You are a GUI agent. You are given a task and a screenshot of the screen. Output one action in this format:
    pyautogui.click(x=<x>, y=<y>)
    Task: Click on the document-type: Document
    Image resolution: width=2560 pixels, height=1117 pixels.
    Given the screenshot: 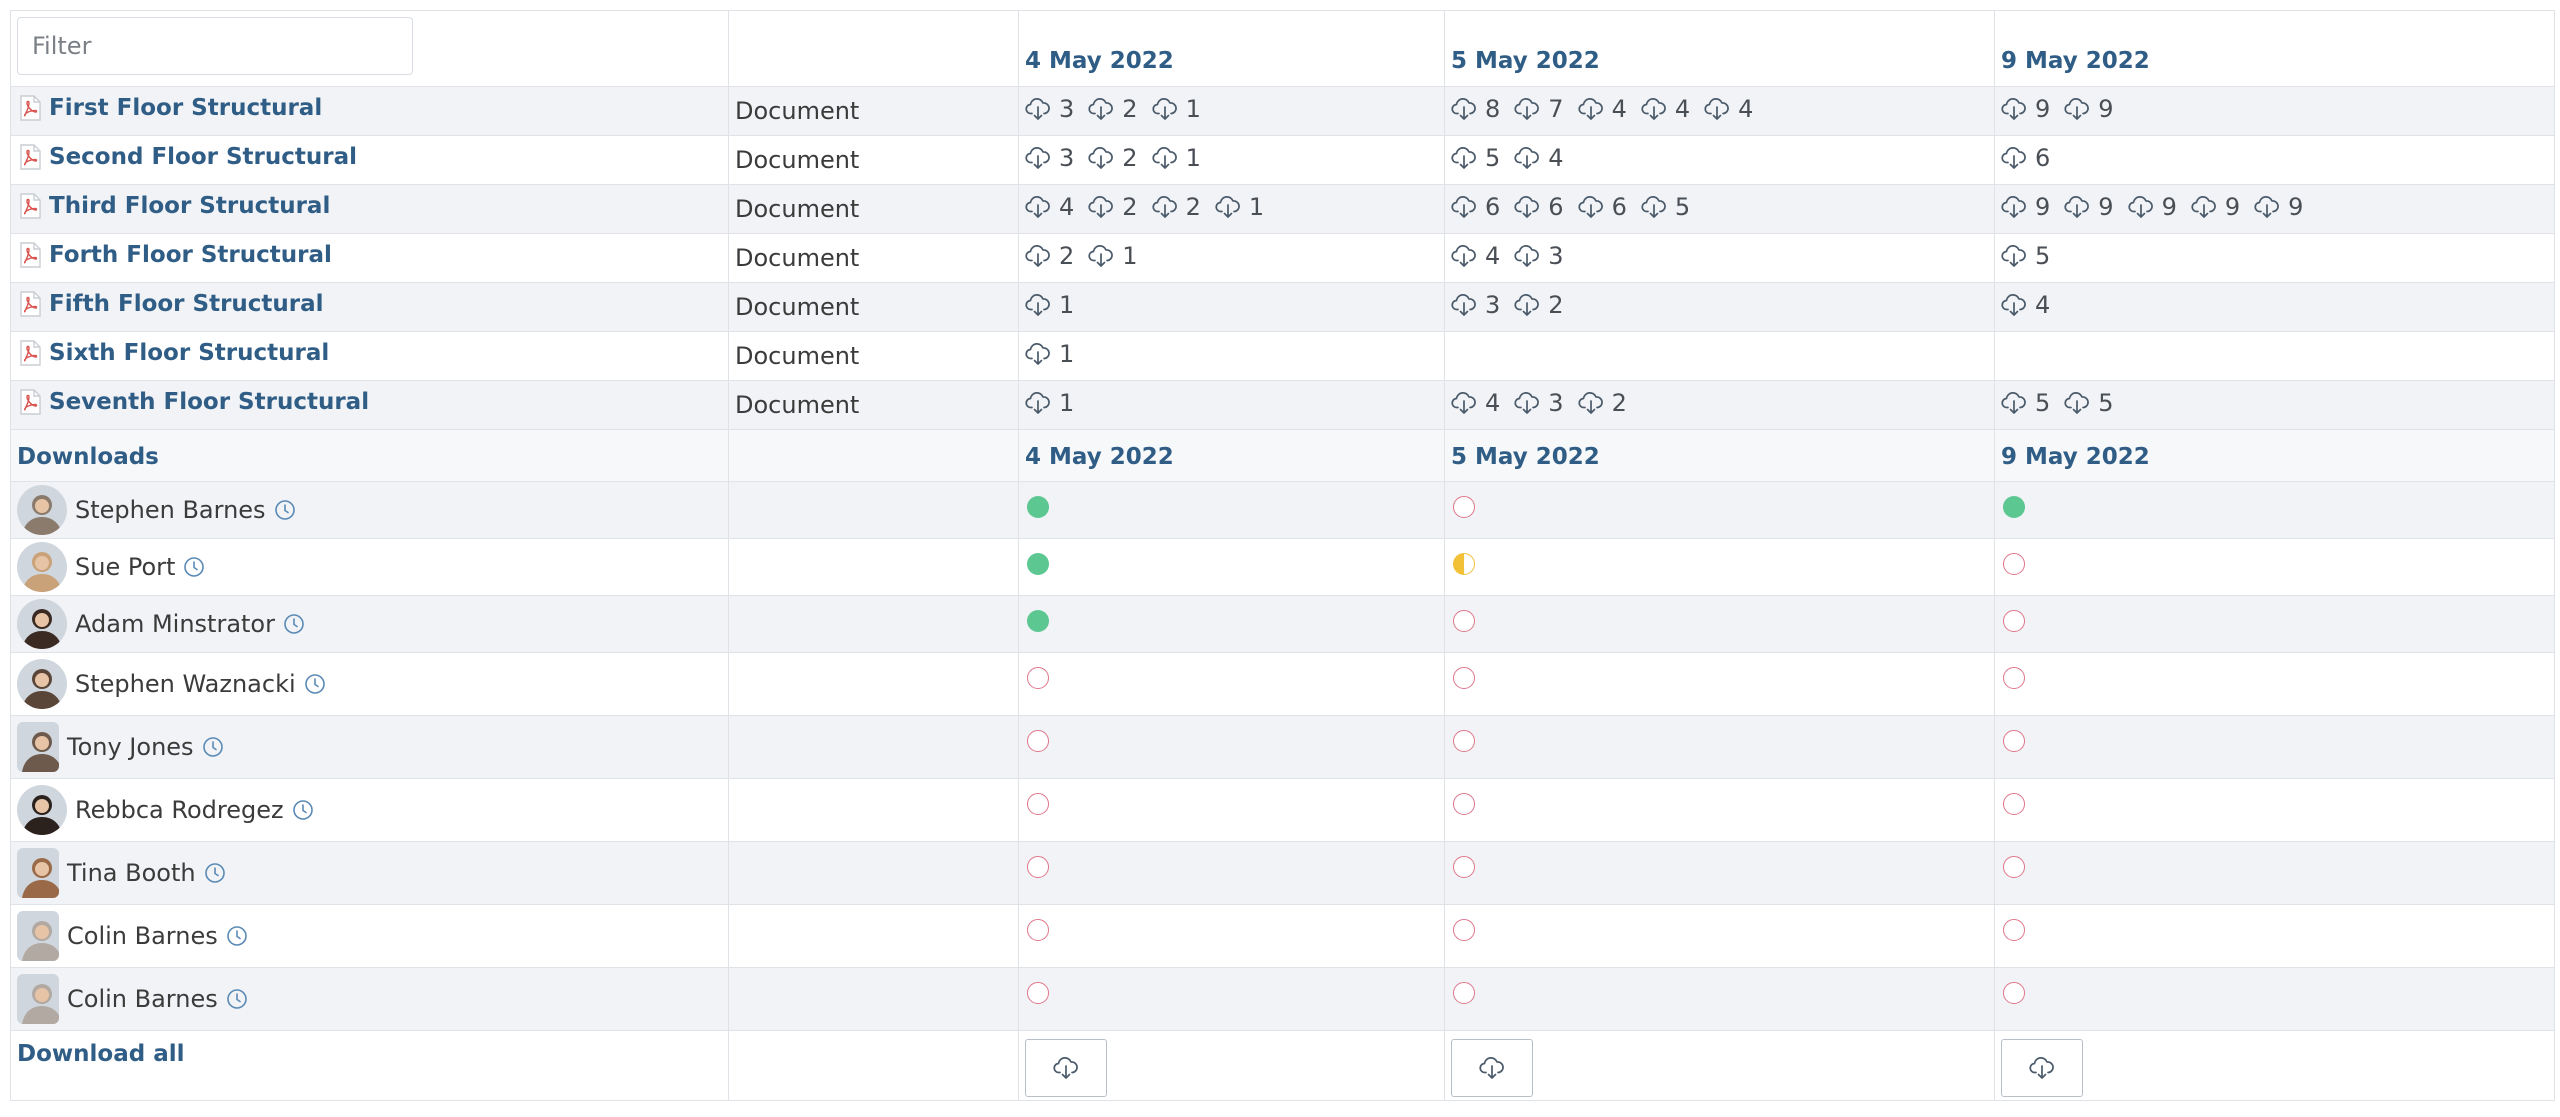 What is the action you would take?
    pyautogui.click(x=797, y=405)
    